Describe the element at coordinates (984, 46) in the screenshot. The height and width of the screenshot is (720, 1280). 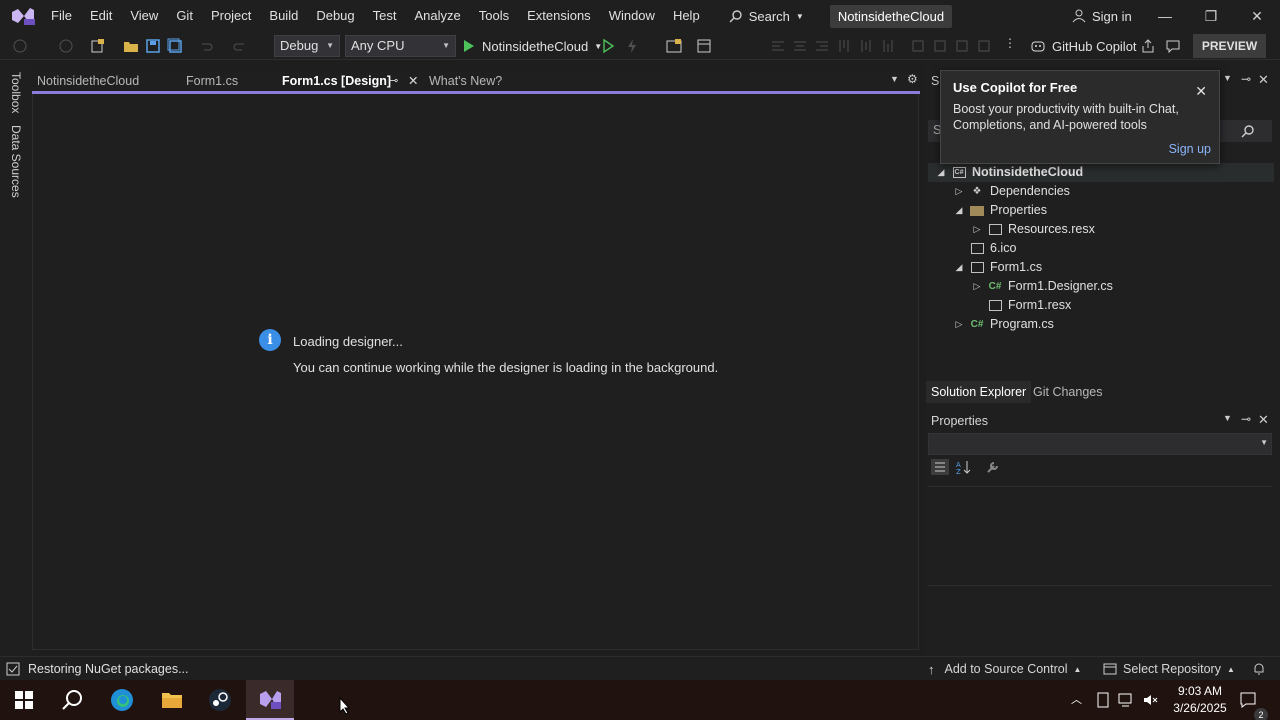
I see `bring-to-front-icon` at that location.